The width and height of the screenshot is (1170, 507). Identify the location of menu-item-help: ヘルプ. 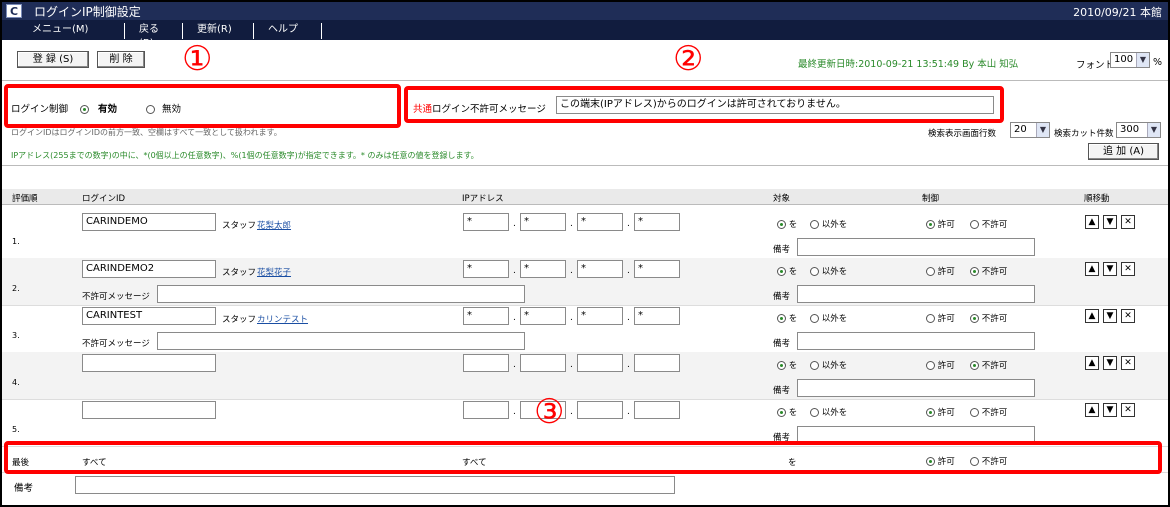
(288, 31).